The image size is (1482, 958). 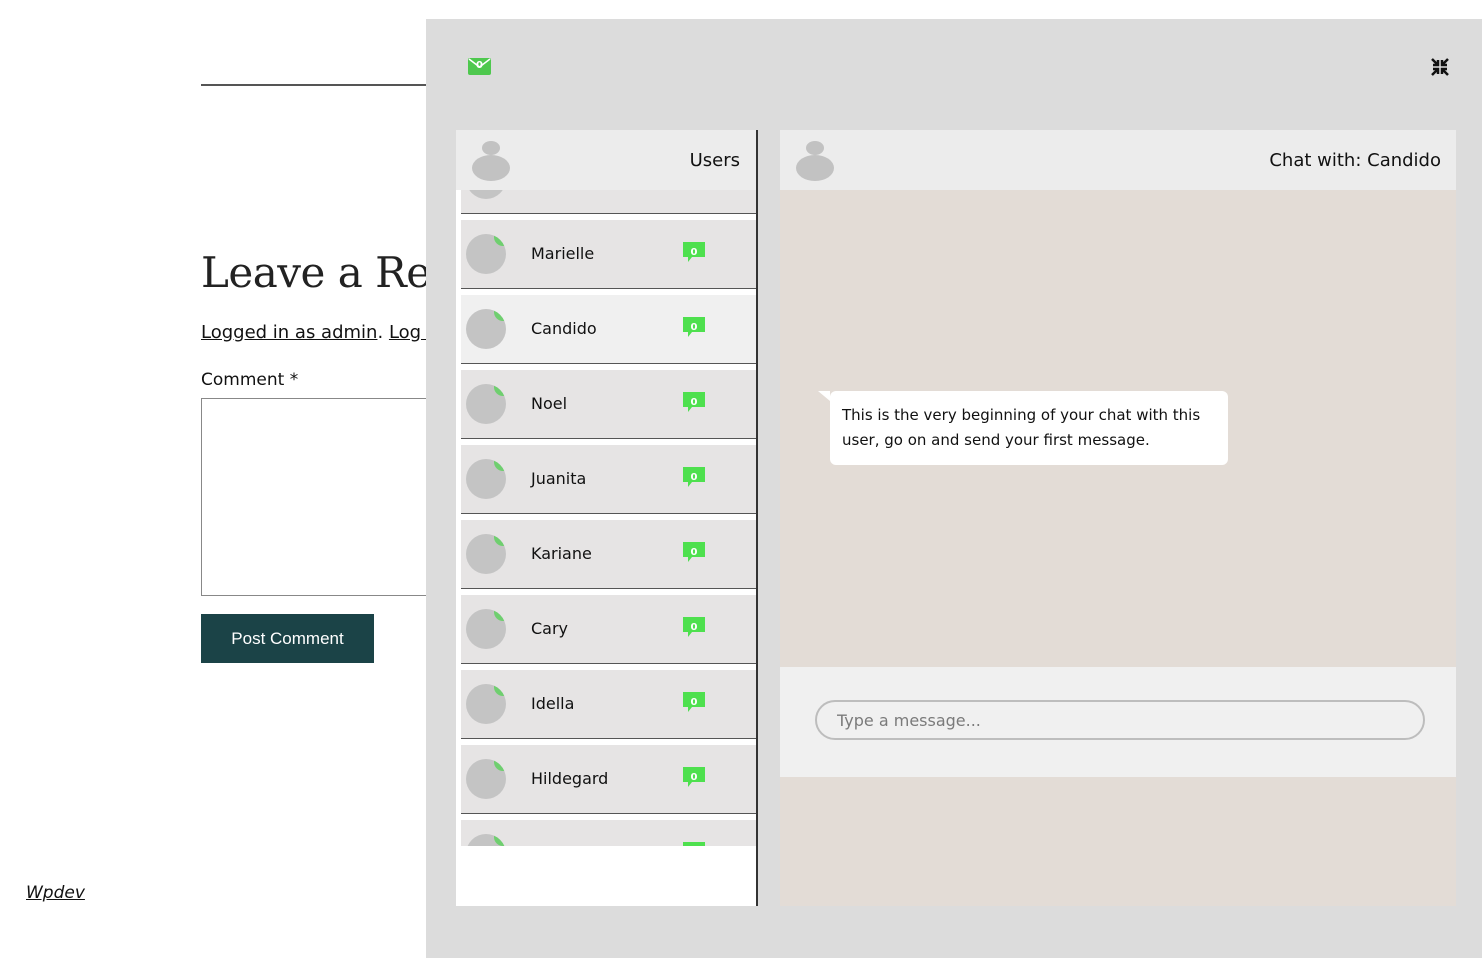 What do you see at coordinates (550, 628) in the screenshot?
I see `user-name: Cary` at bounding box center [550, 628].